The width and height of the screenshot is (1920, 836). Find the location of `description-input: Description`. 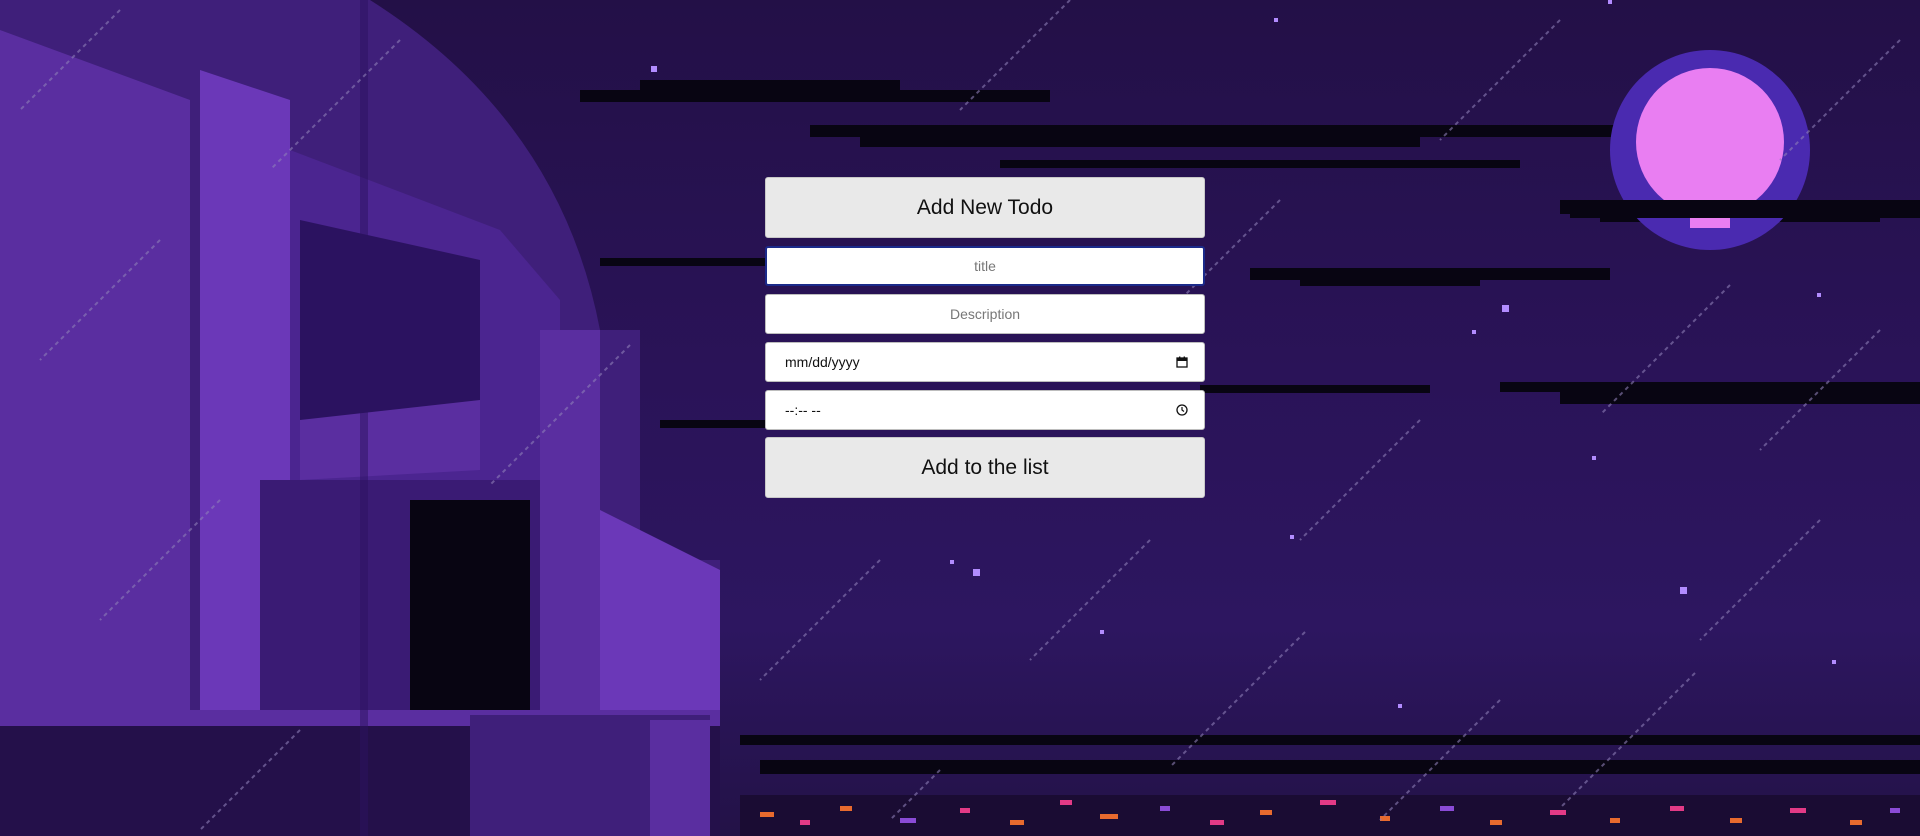

description-input: Description is located at coordinates (985, 314).